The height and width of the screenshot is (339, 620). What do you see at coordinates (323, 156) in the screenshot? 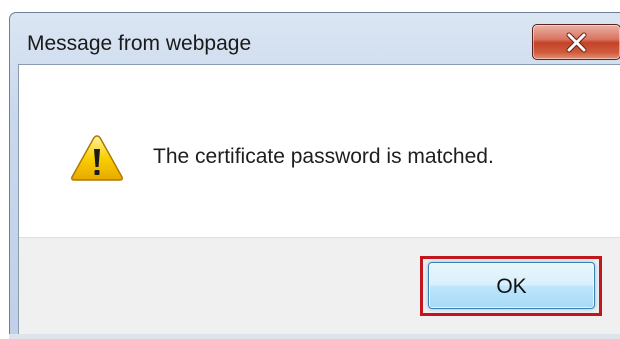
I see `message-text: The certificate password is matched.` at bounding box center [323, 156].